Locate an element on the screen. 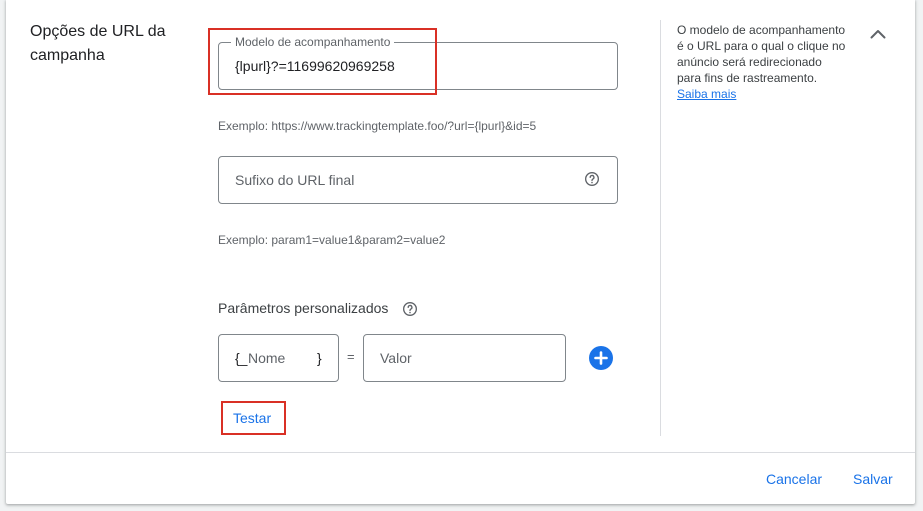 The height and width of the screenshot is (511, 923). save-button: Salvar is located at coordinates (873, 479).